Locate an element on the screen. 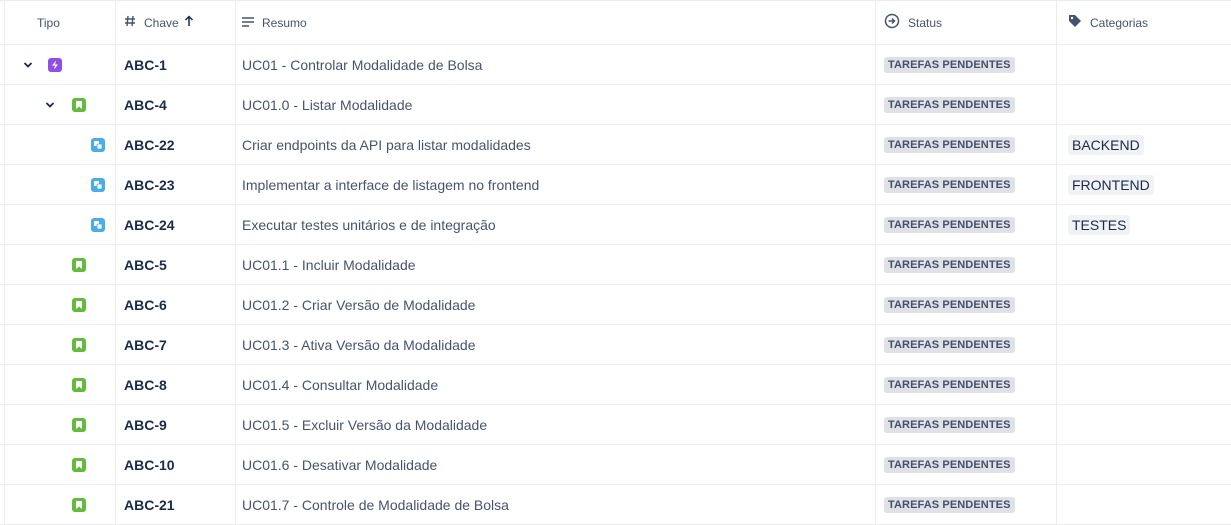 The height and width of the screenshot is (525, 1231). key-cell: ABC-9 is located at coordinates (176, 424).